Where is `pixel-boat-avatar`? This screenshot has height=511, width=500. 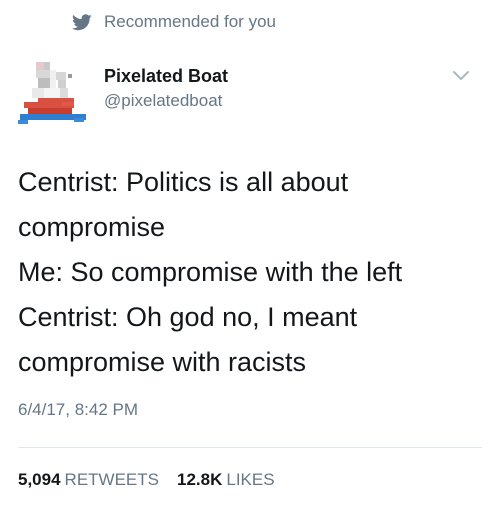
pixel-boat-avatar is located at coordinates (54, 92).